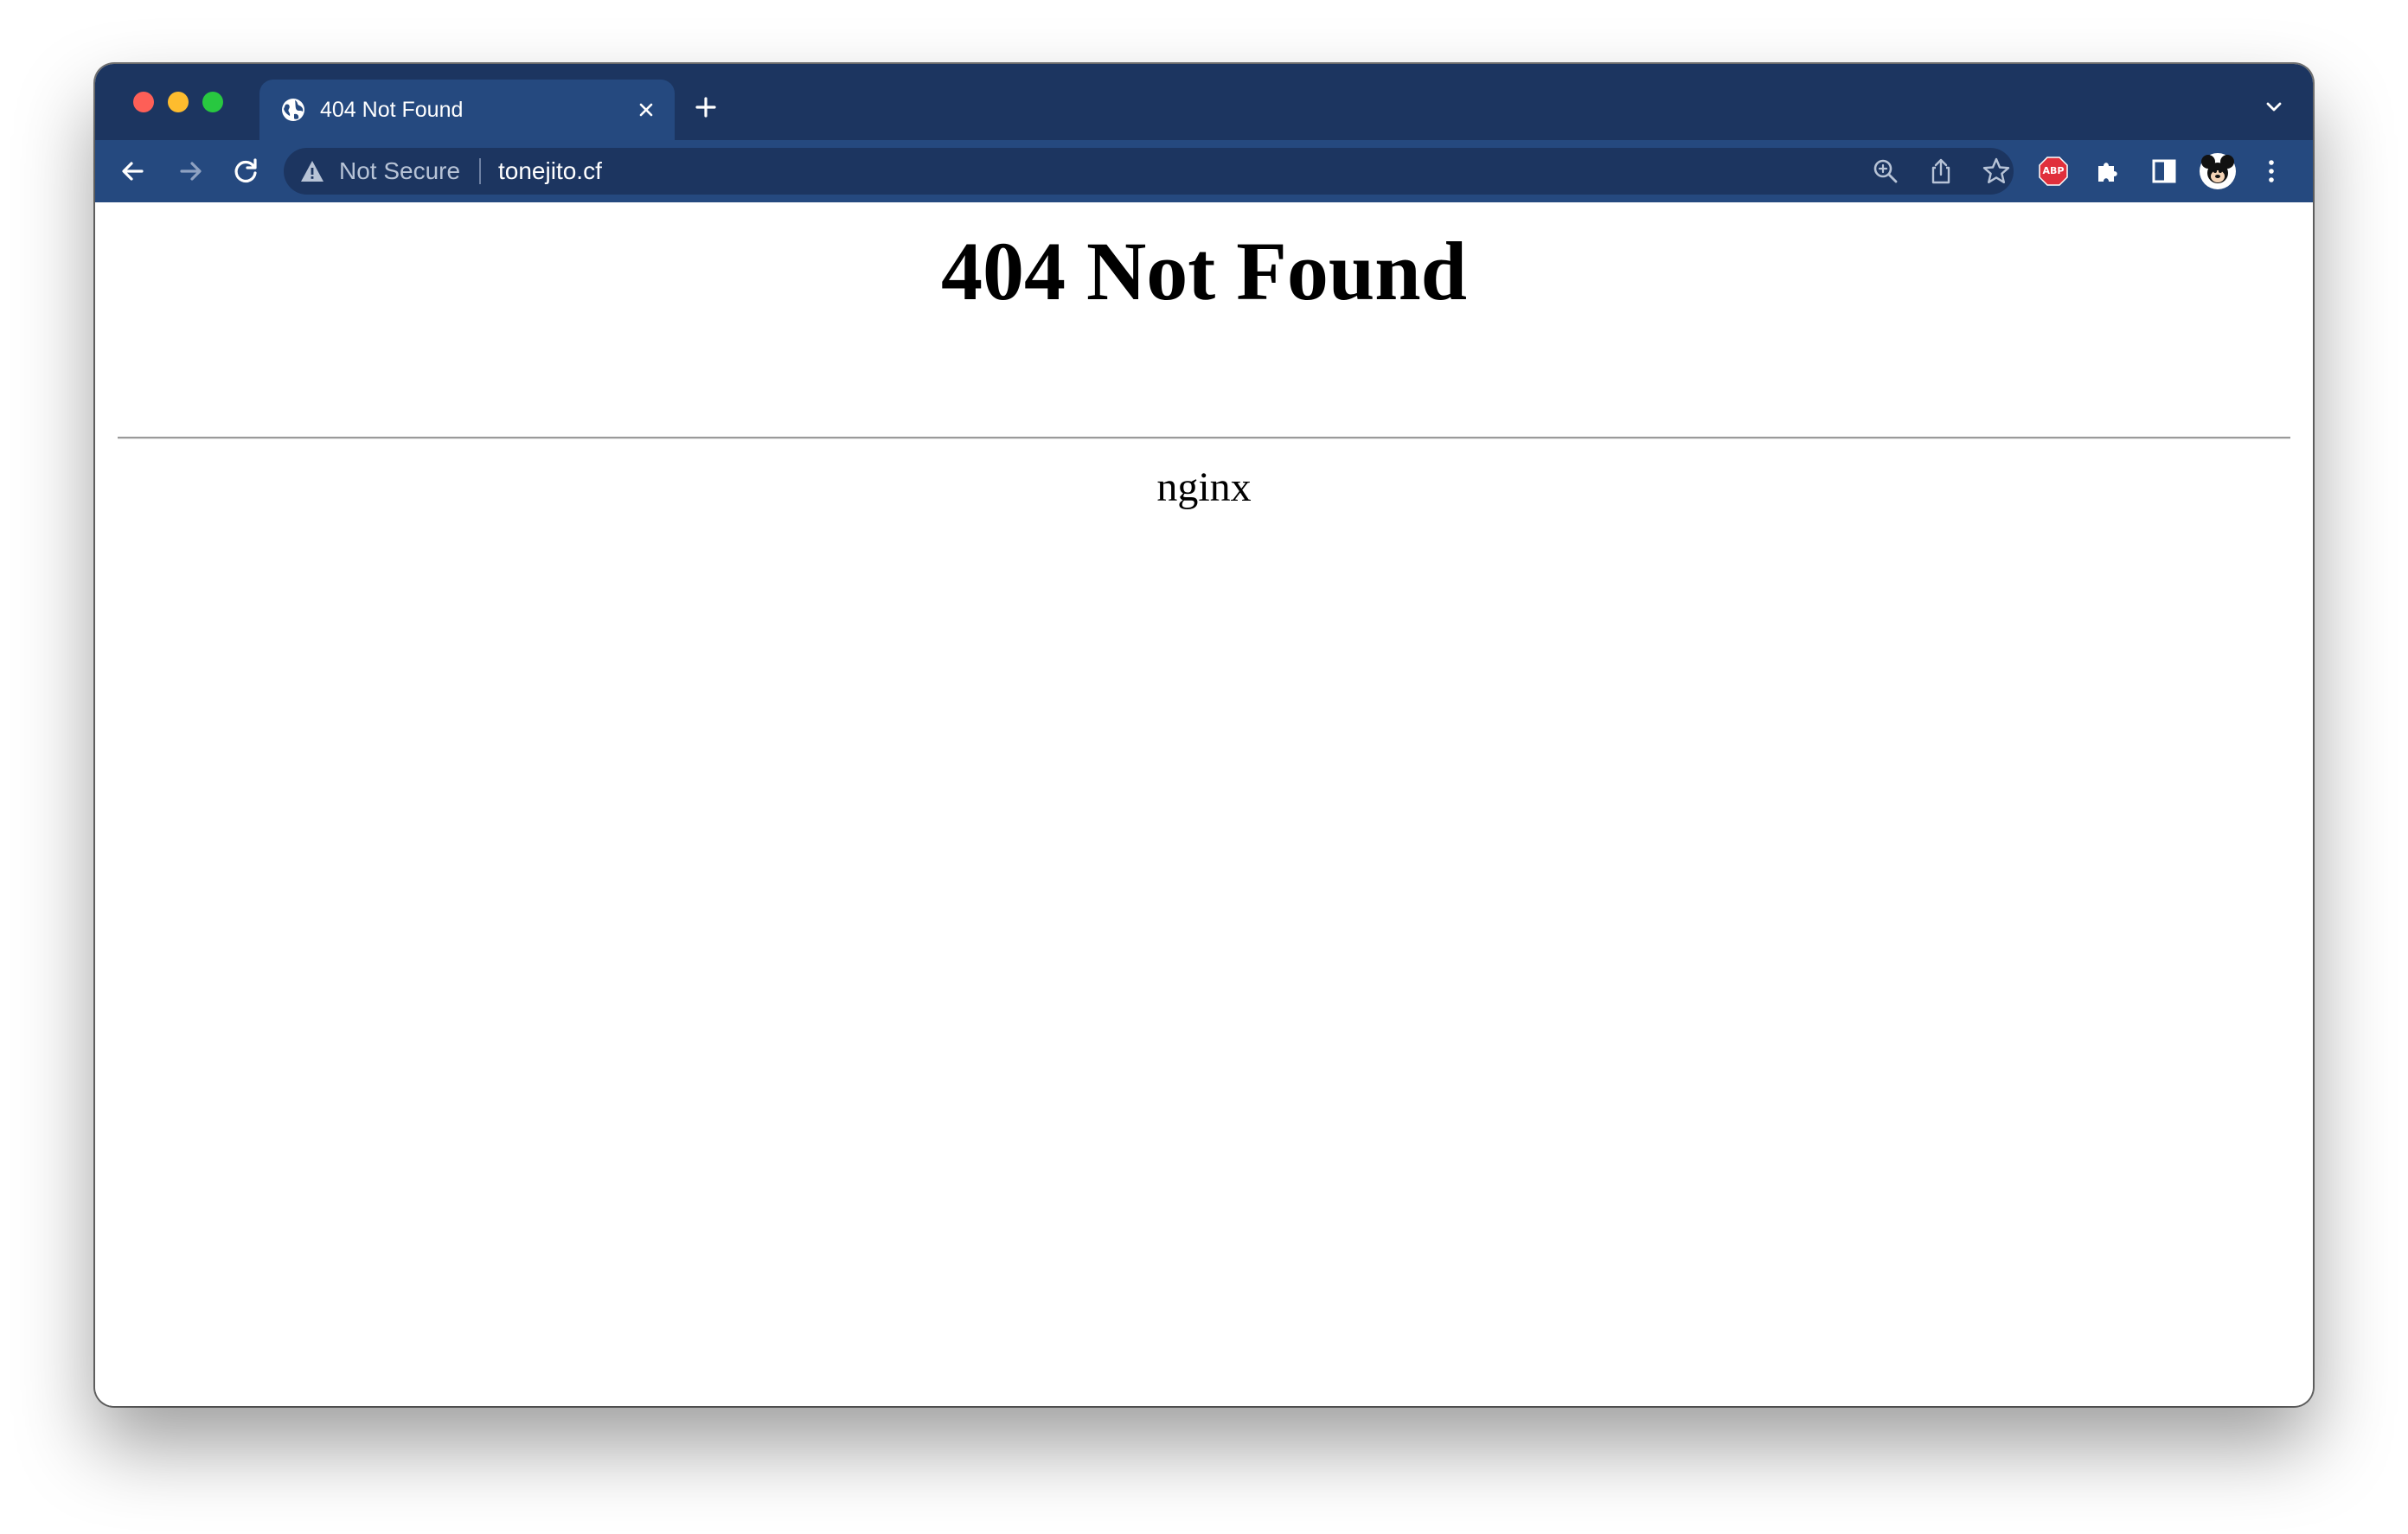  I want to click on back-arrow-icon, so click(133, 171).